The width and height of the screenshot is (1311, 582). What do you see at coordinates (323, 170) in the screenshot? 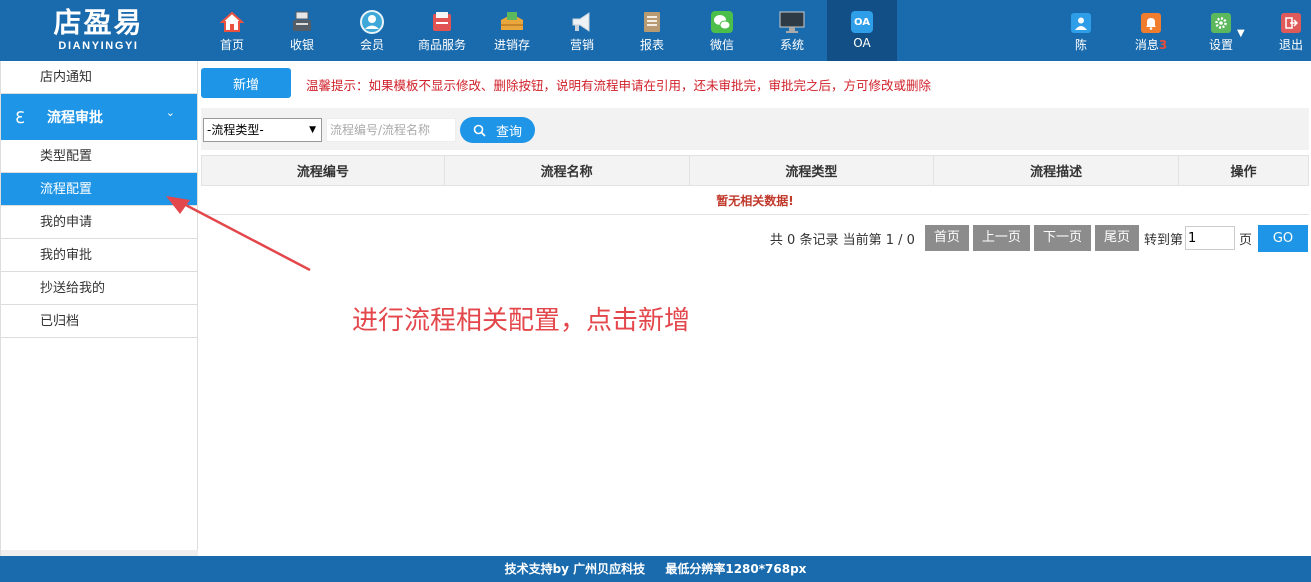
I see `column-header-process-number: 流程编号` at bounding box center [323, 170].